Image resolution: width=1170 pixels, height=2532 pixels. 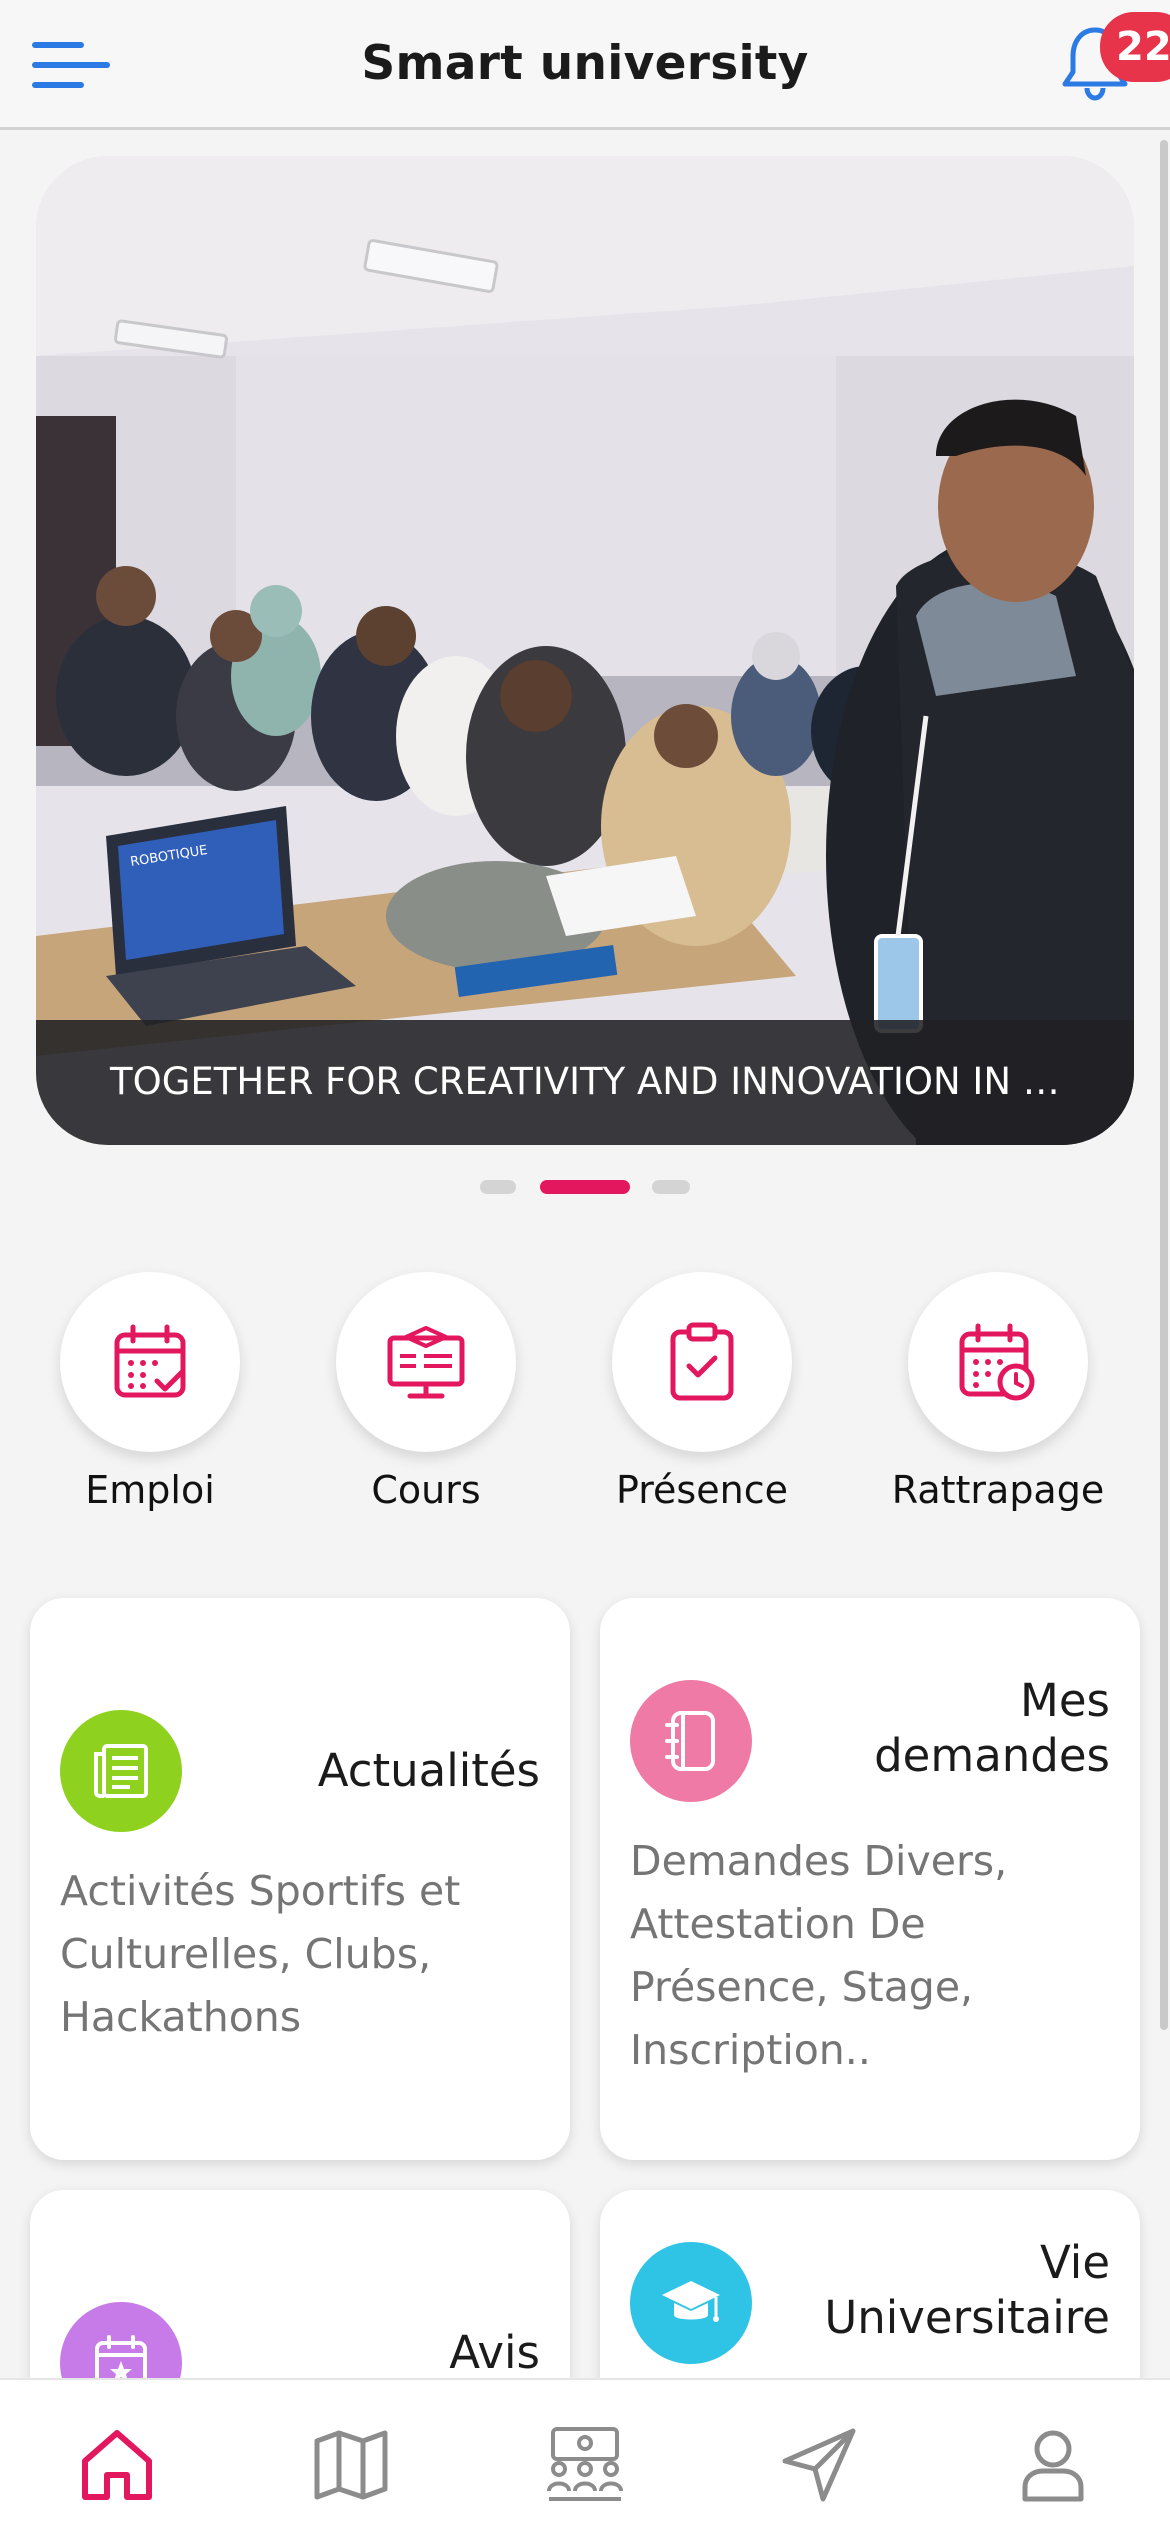 I want to click on map-icon, so click(x=351, y=2465).